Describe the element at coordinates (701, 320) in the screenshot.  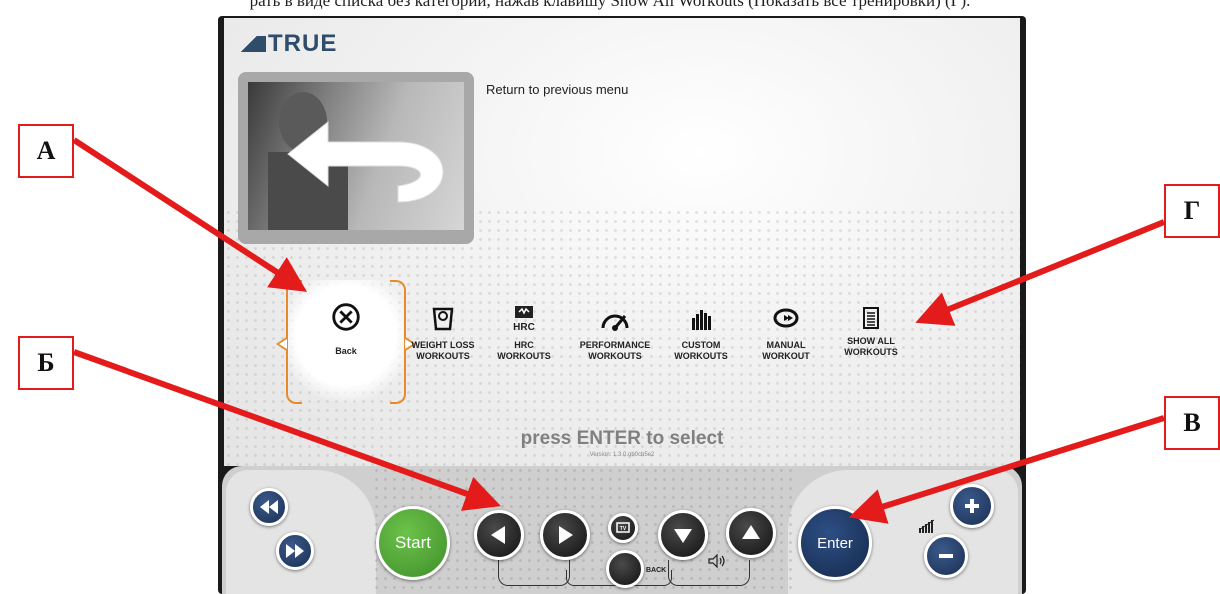
I see `bar-profile-icon` at that location.